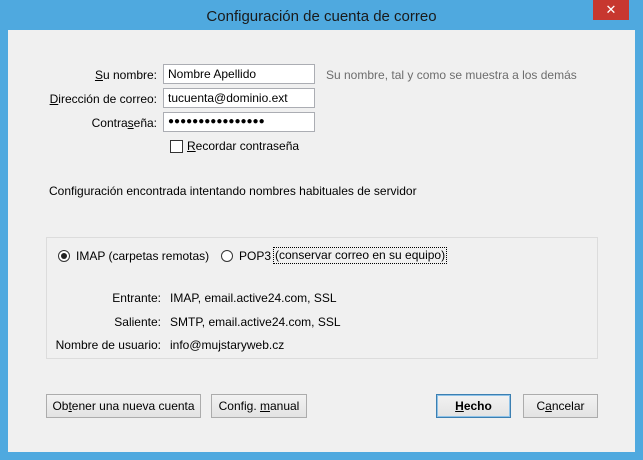  I want to click on done-button: Hecho, so click(473, 406).